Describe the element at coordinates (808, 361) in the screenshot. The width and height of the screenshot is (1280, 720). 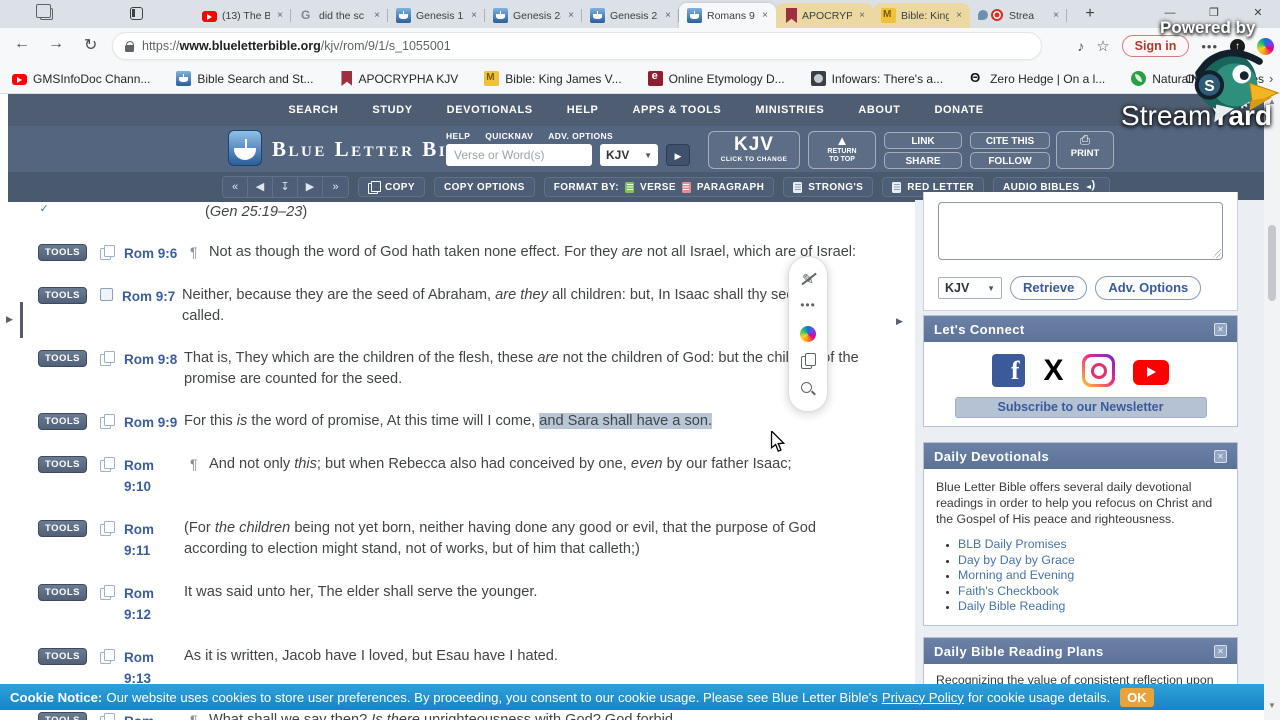
I see `copy-selection-icon` at that location.